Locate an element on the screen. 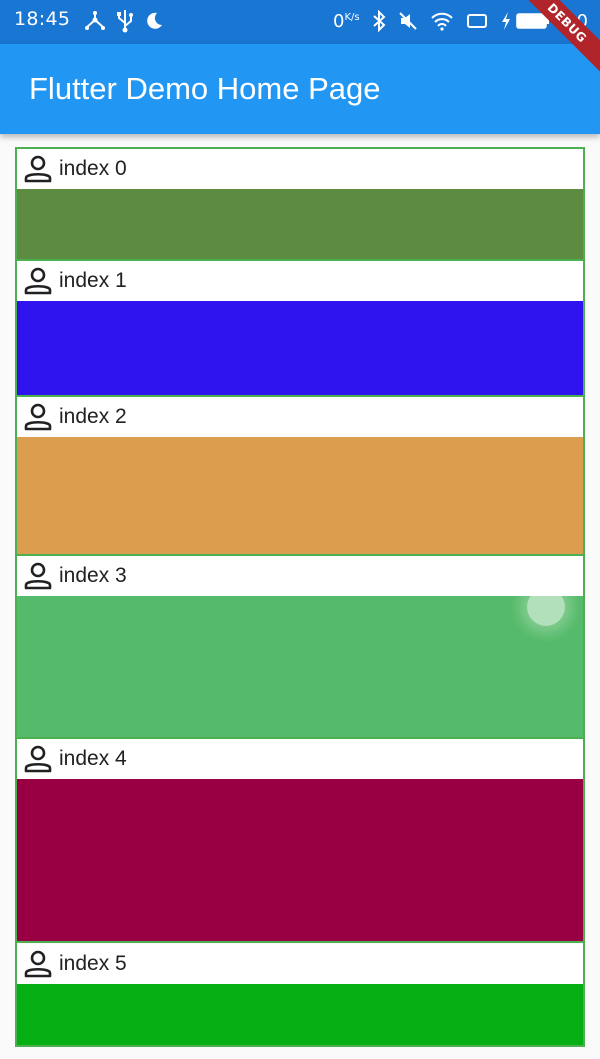 The height and width of the screenshot is (1059, 600). status-time: 18:45 is located at coordinates (42, 19).